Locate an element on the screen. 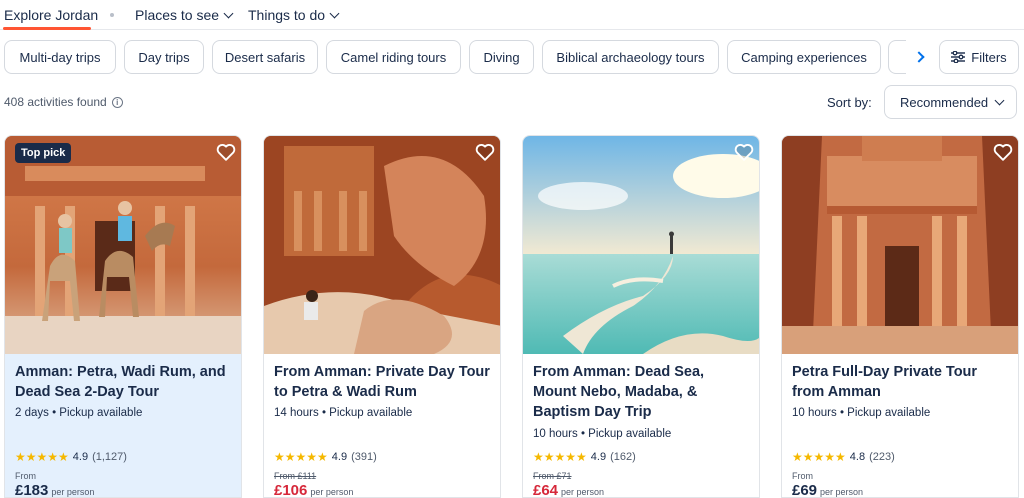 The width and height of the screenshot is (1024, 498). chip-multi-day-trips: Multi-day trips is located at coordinates (60, 57).